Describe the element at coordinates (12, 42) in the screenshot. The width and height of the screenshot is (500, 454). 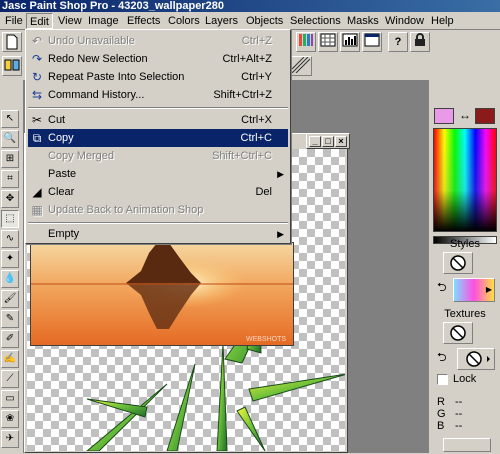
I see `new-file-button` at that location.